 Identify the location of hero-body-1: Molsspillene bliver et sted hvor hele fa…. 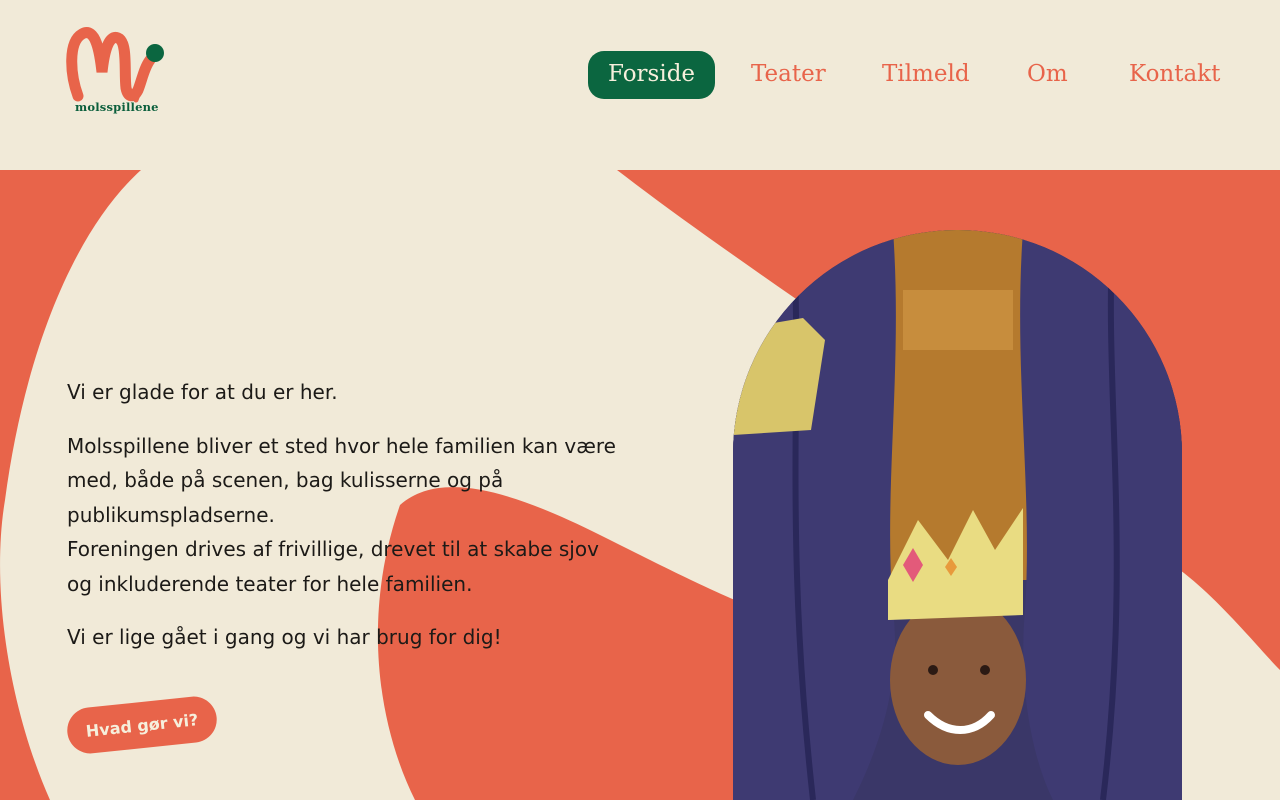
(341, 480).